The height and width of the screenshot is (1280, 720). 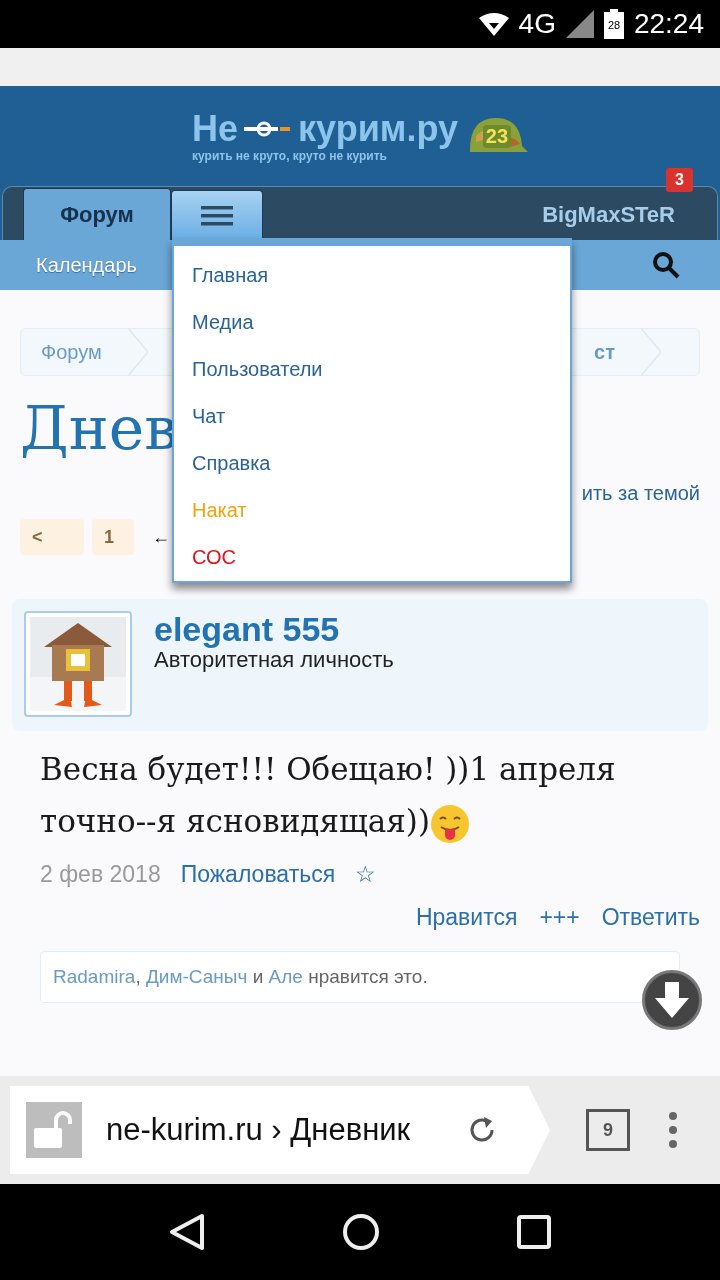 I want to click on breadcrumb-link: ст, so click(x=604, y=352).